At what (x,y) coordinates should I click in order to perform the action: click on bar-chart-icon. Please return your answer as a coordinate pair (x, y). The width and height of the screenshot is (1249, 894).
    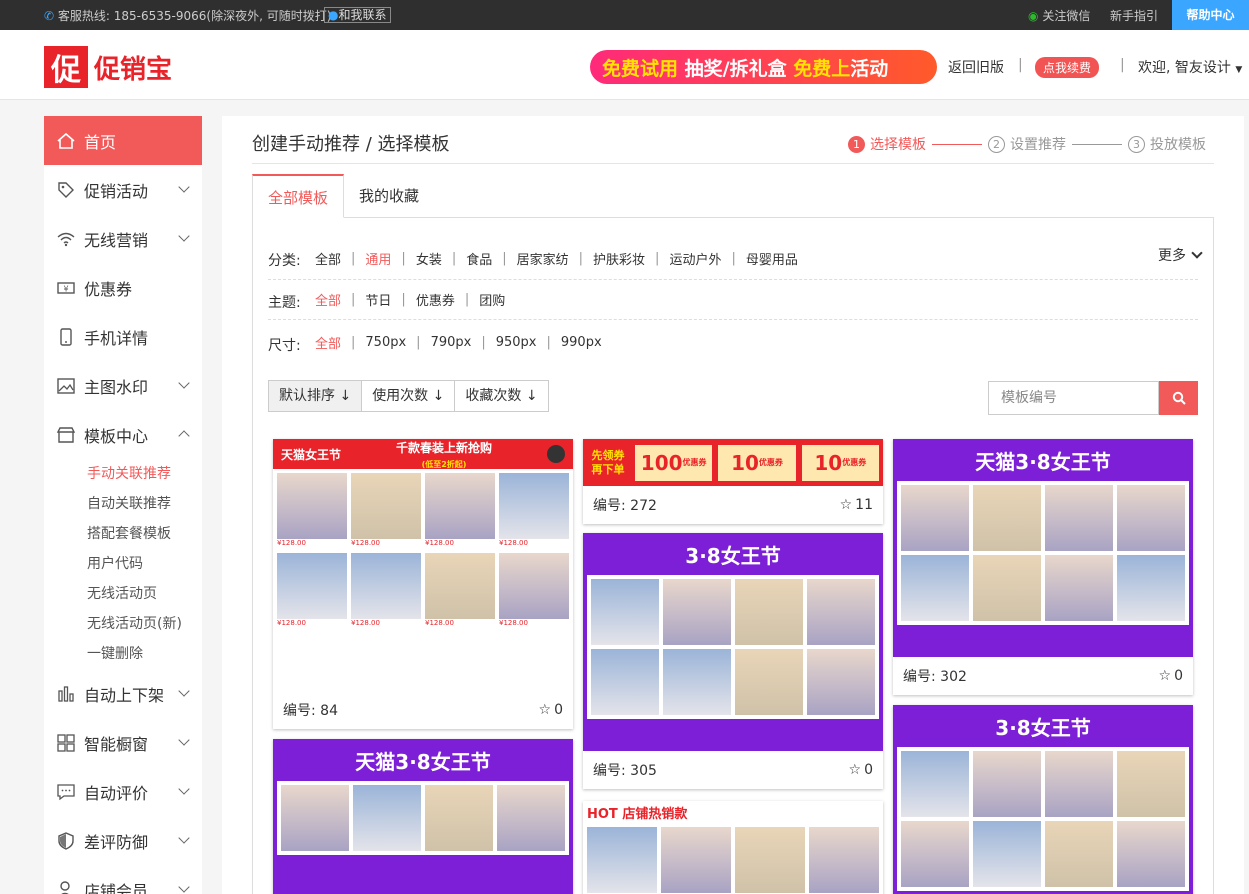
    Looking at the image, I should click on (66, 694).